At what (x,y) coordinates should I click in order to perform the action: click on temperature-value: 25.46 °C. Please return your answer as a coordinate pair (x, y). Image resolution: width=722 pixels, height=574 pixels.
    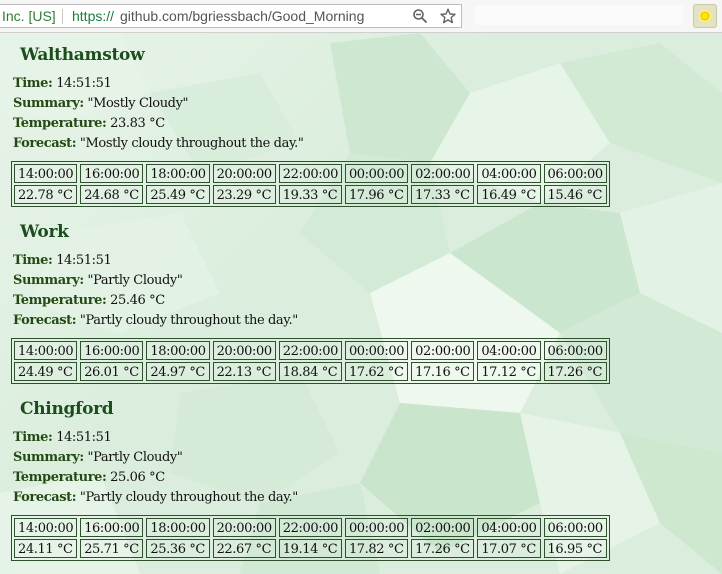
    Looking at the image, I should click on (137, 300).